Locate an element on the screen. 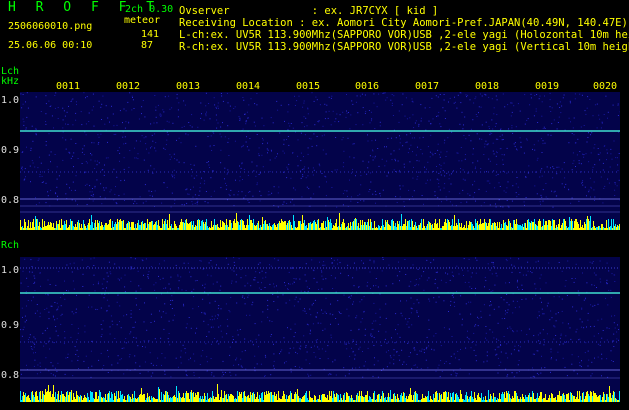 The width and height of the screenshot is (629, 410). filename-label: 2506060010.png is located at coordinates (50, 26).